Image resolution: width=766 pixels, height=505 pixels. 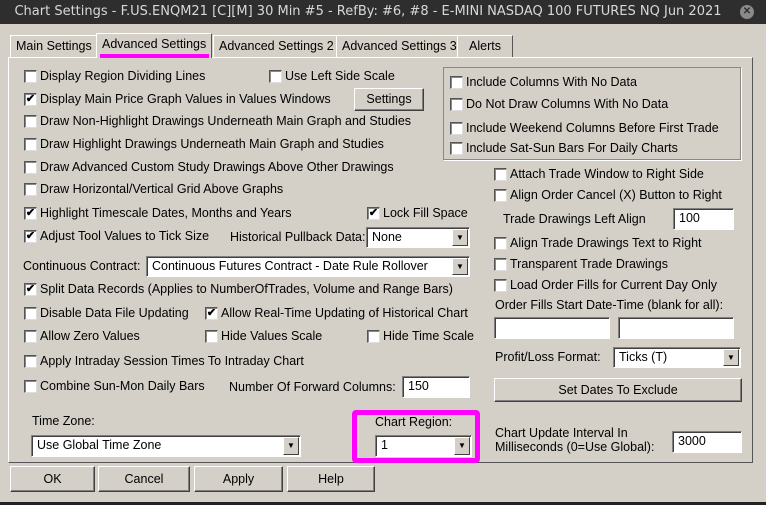 What do you see at coordinates (114, 313) in the screenshot?
I see `checkbox-label-disable-file-updating: Disable Data File Updating` at bounding box center [114, 313].